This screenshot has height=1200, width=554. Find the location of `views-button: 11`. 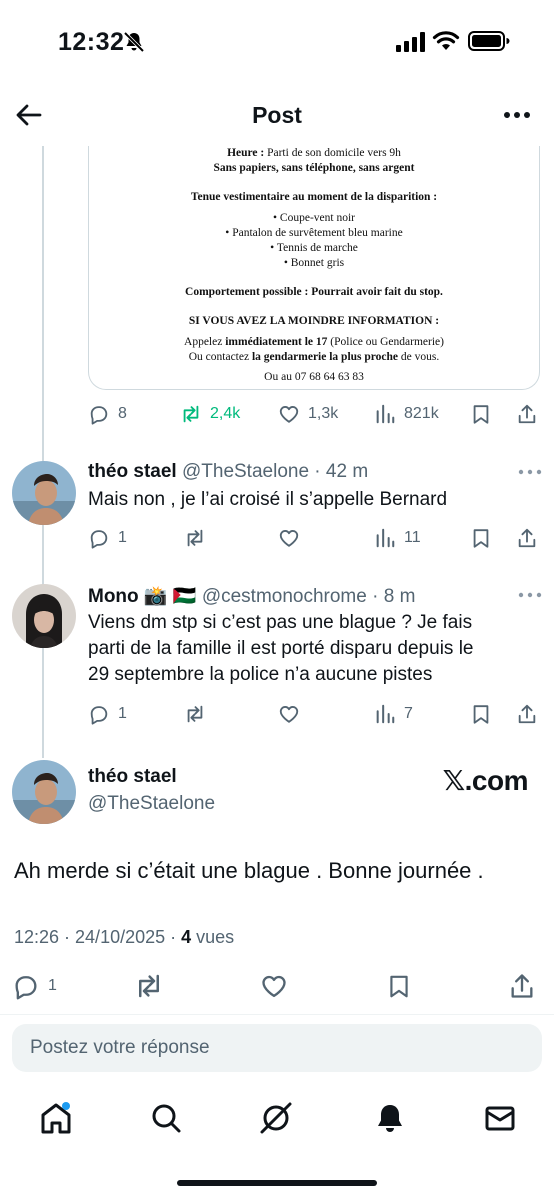

views-button: 11 is located at coordinates (397, 538).